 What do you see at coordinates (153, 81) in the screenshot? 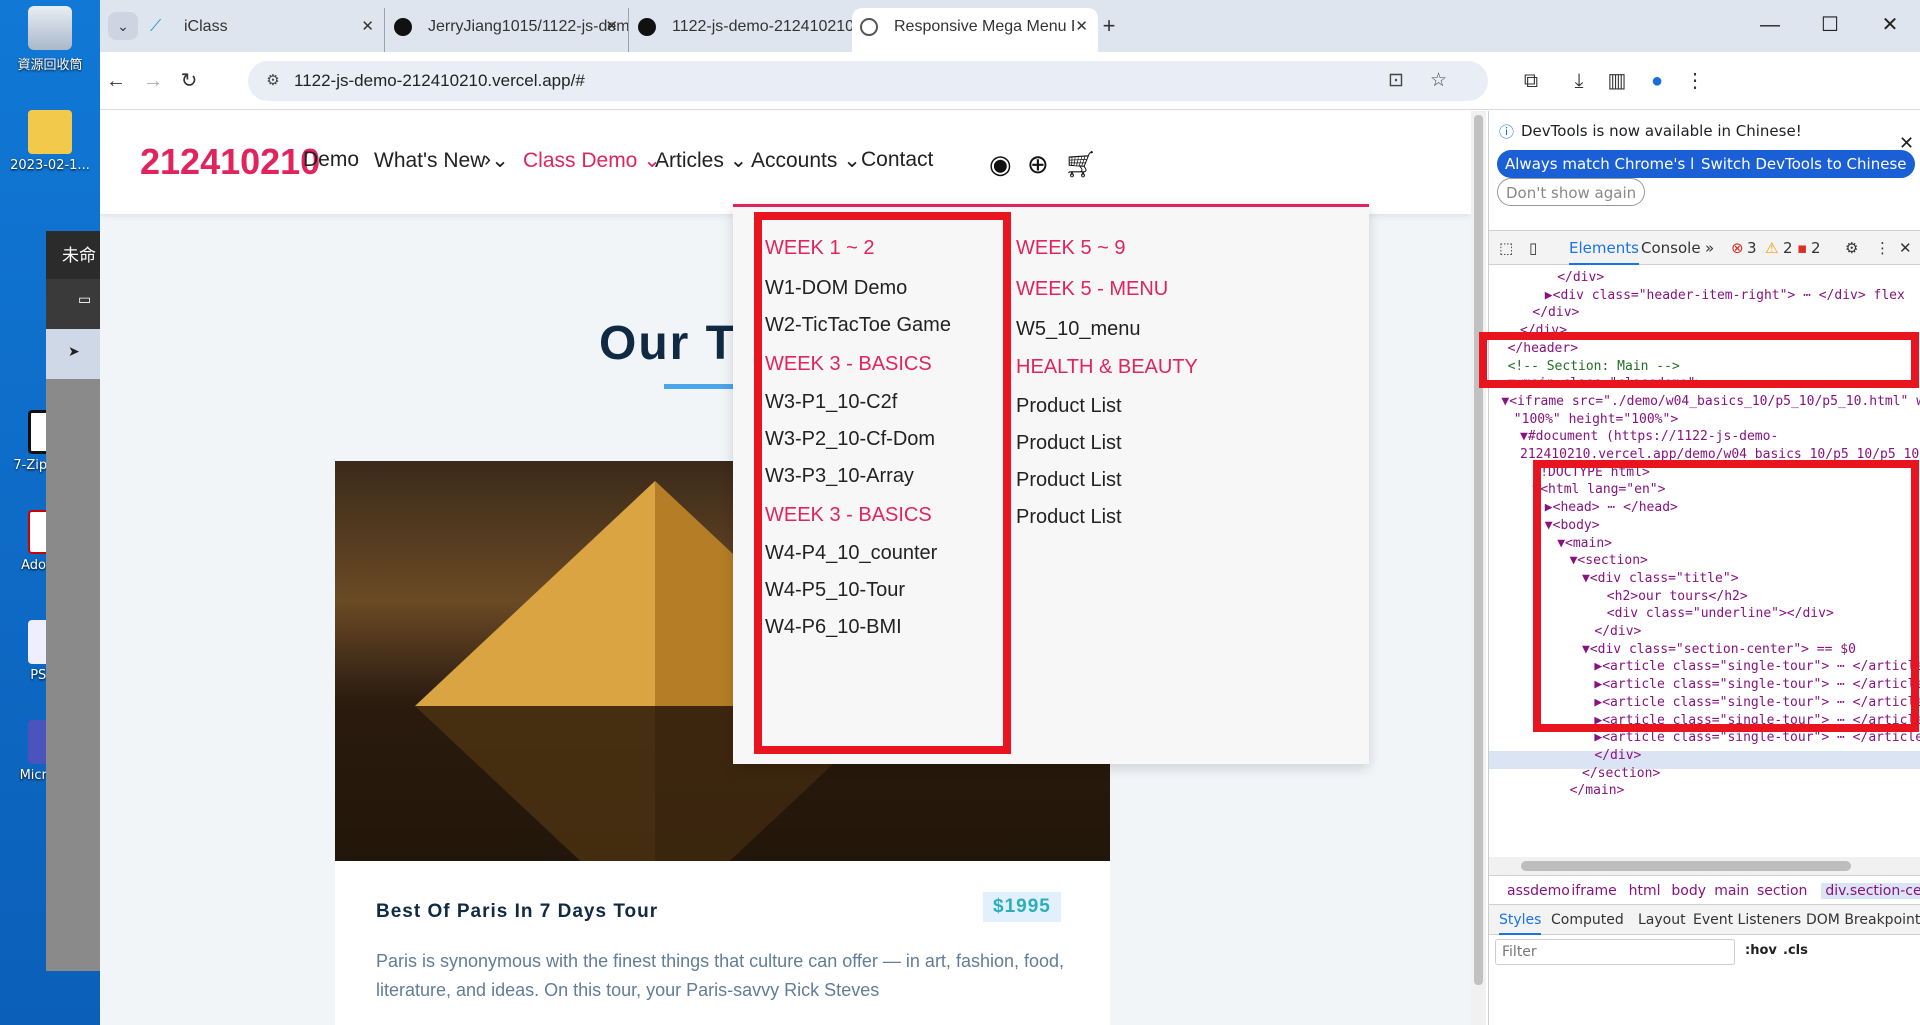
I see `forward-icon: →` at bounding box center [153, 81].